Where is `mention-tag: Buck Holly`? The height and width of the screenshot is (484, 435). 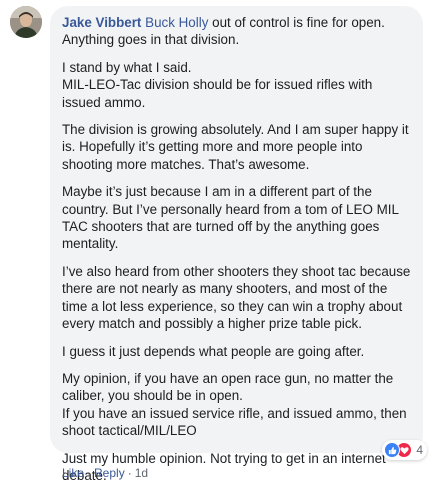 mention-tag: Buck Holly is located at coordinates (176, 22).